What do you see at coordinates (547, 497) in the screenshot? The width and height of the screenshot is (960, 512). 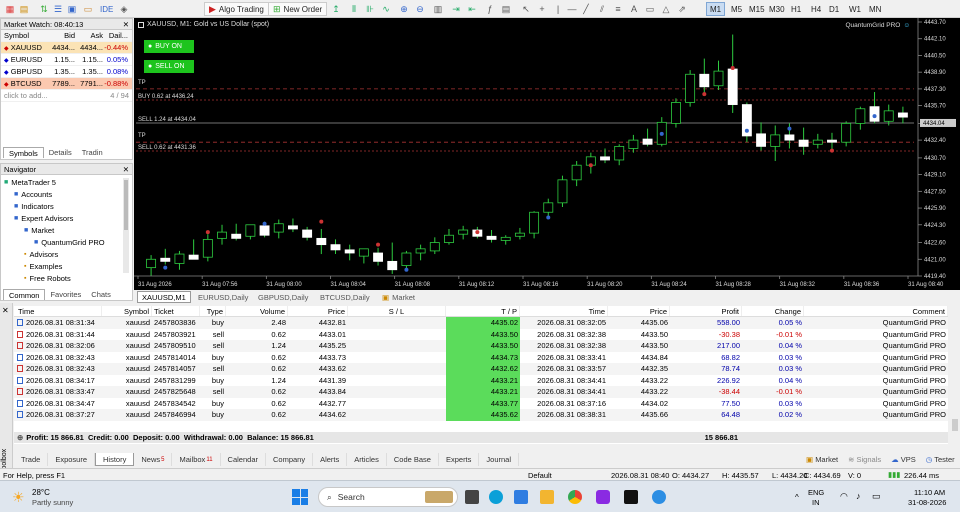 I see `file-explorer-icon` at bounding box center [547, 497].